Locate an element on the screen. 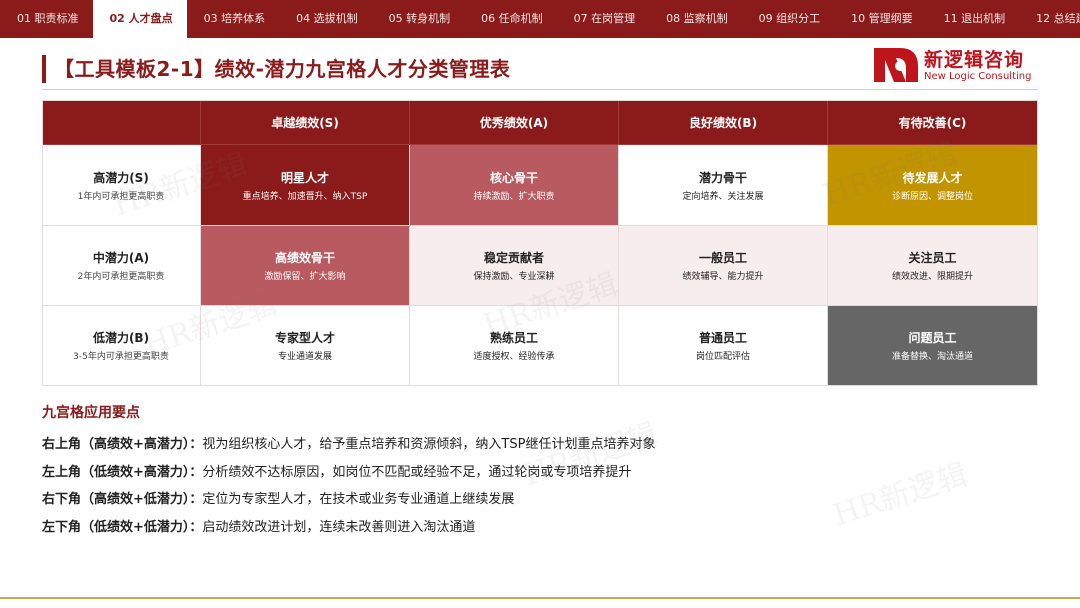 The image size is (1080, 608). cell-title: 明星人才 is located at coordinates (304, 177).